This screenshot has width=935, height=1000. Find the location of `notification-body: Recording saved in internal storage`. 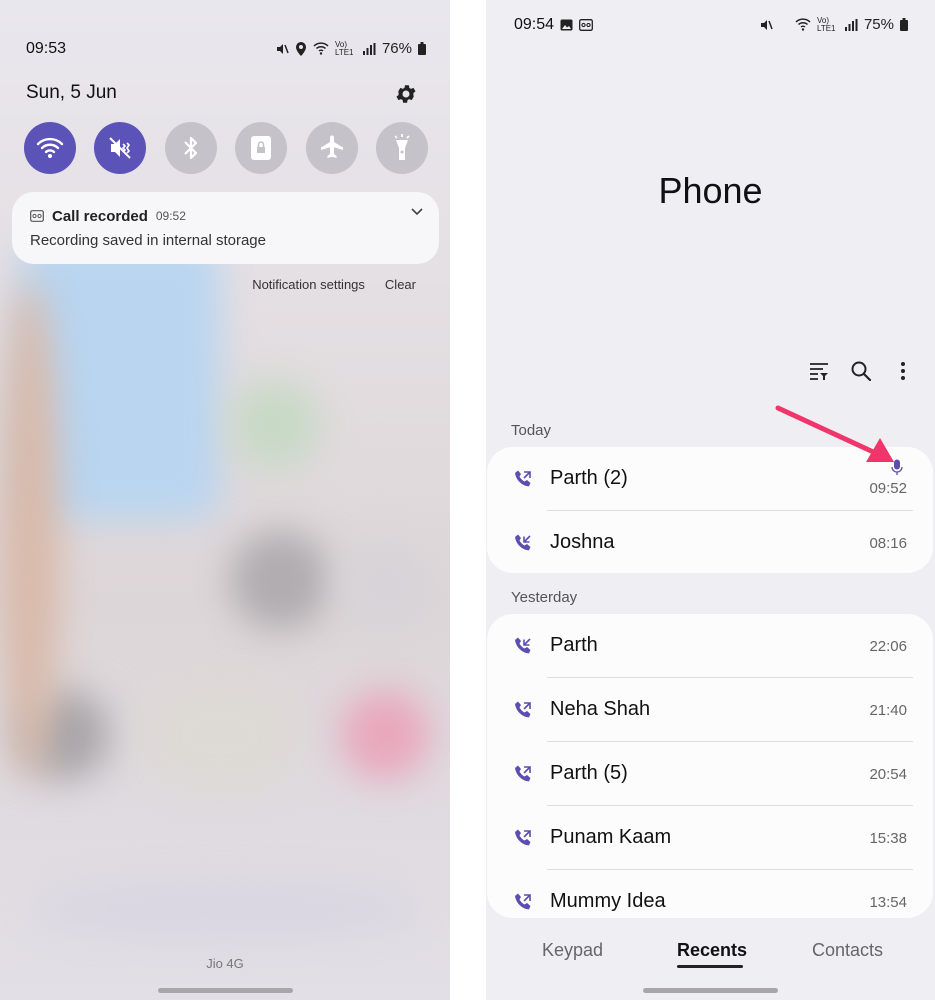

notification-body: Recording saved in internal storage is located at coordinates (148, 240).